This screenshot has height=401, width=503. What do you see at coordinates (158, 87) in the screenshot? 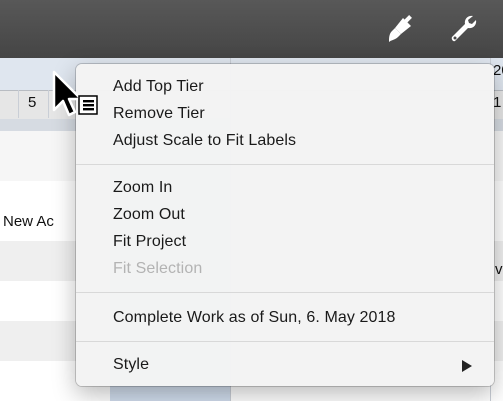
I see `menu-item-add-top-tier: Add Top Tier` at bounding box center [158, 87].